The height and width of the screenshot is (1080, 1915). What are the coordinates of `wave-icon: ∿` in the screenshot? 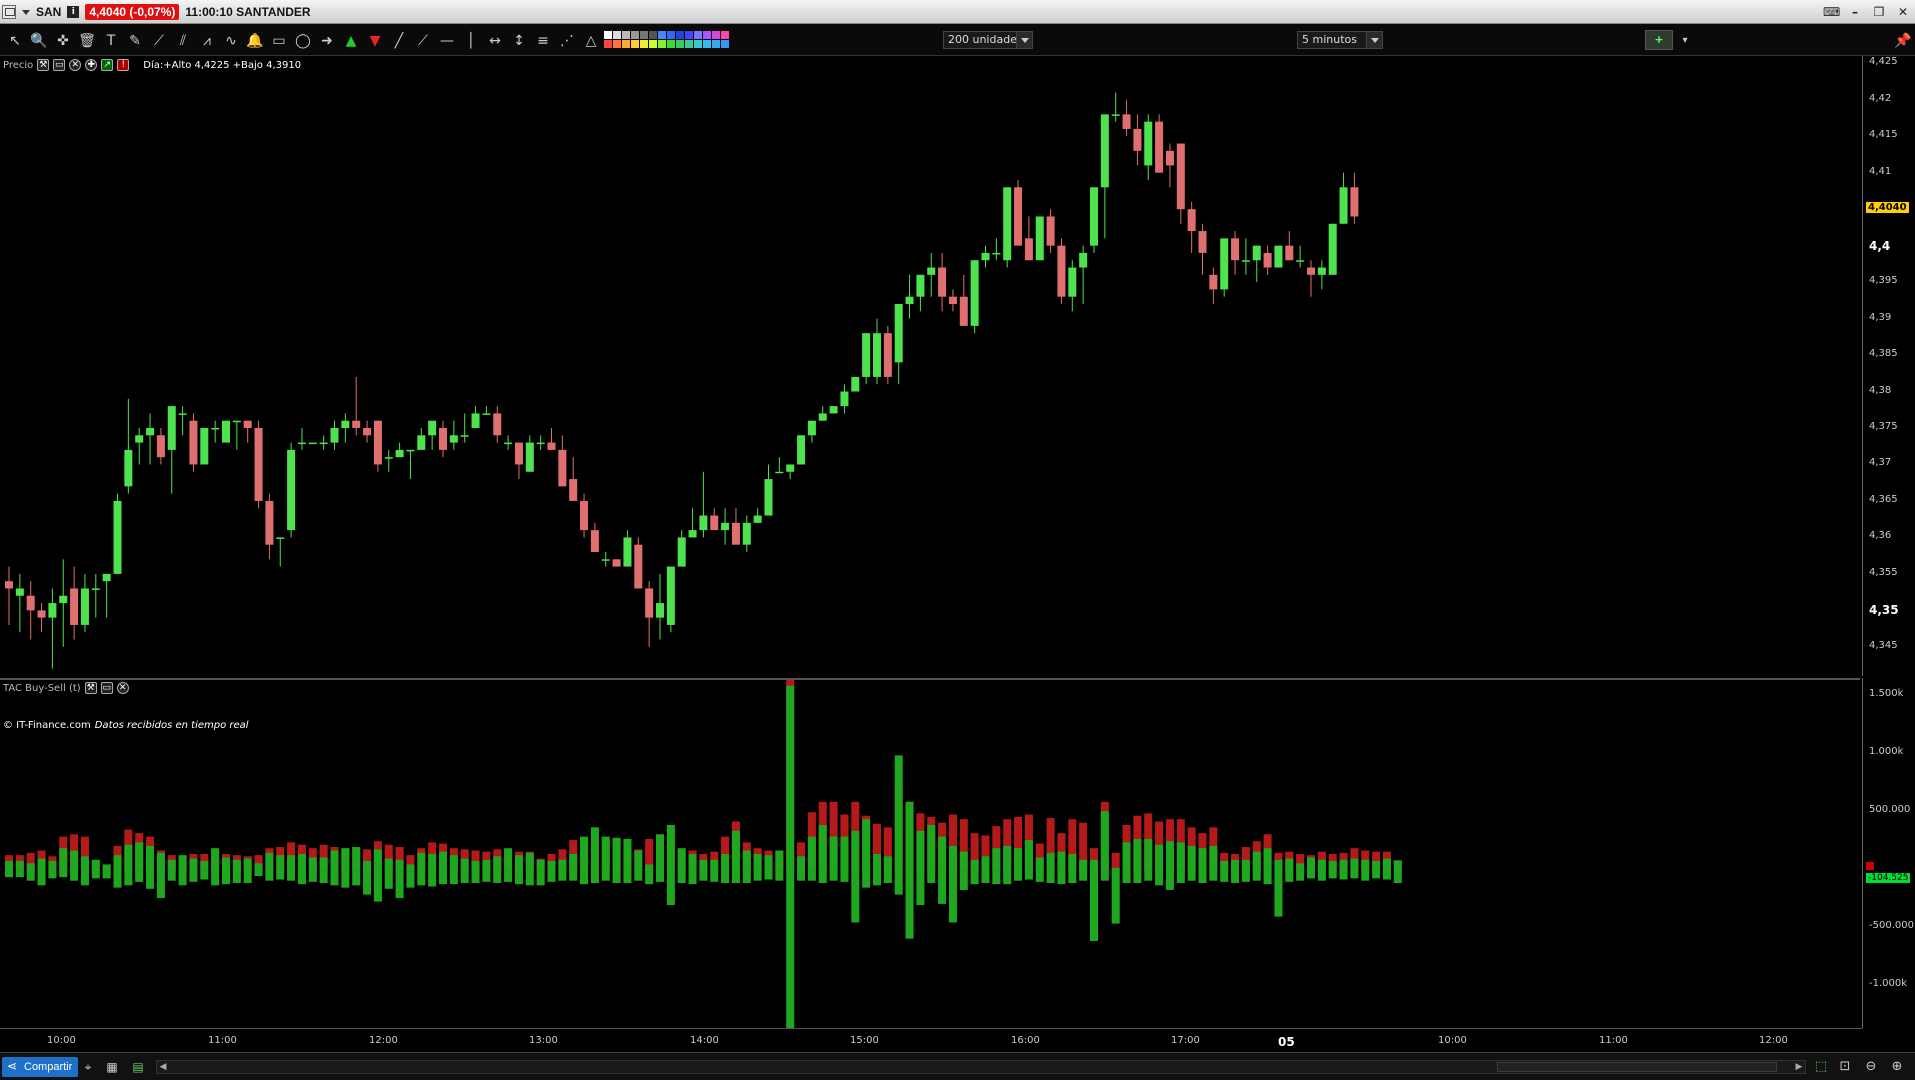 It's located at (231, 41).